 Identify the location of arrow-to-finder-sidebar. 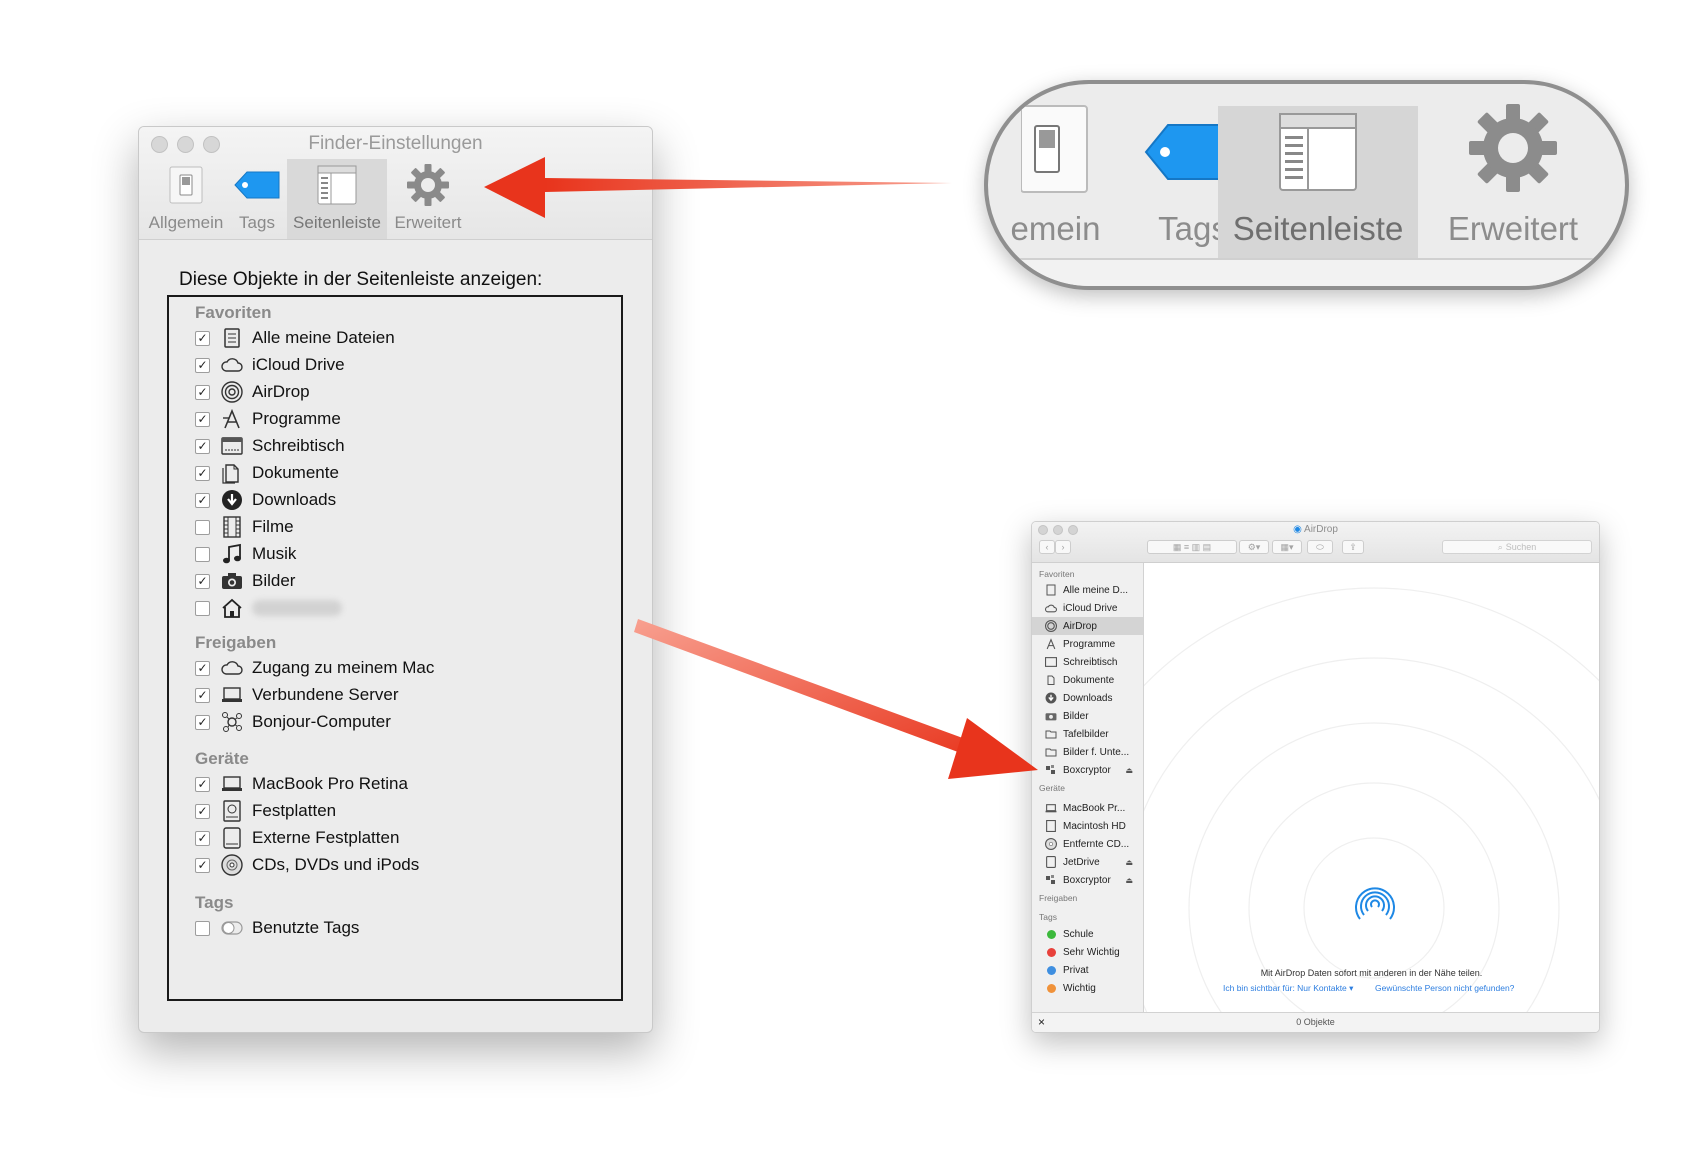
(836, 699).